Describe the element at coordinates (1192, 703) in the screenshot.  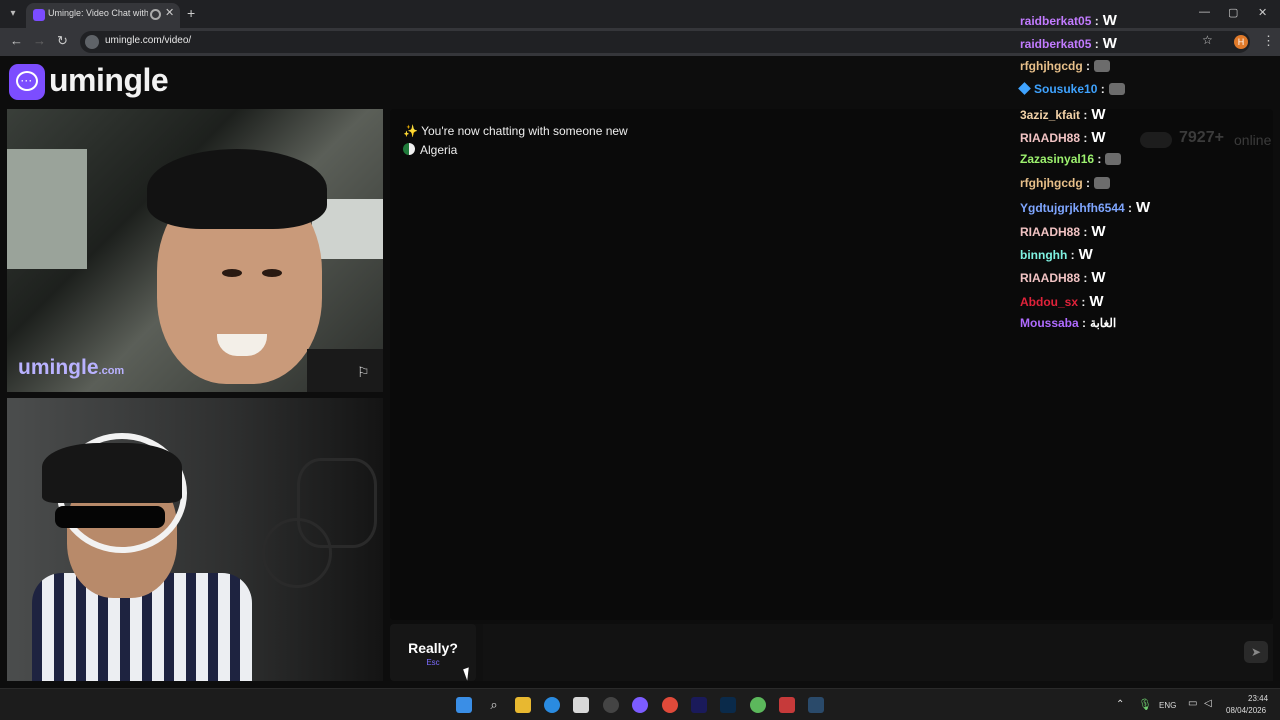
I see `network-icon: ▭` at that location.